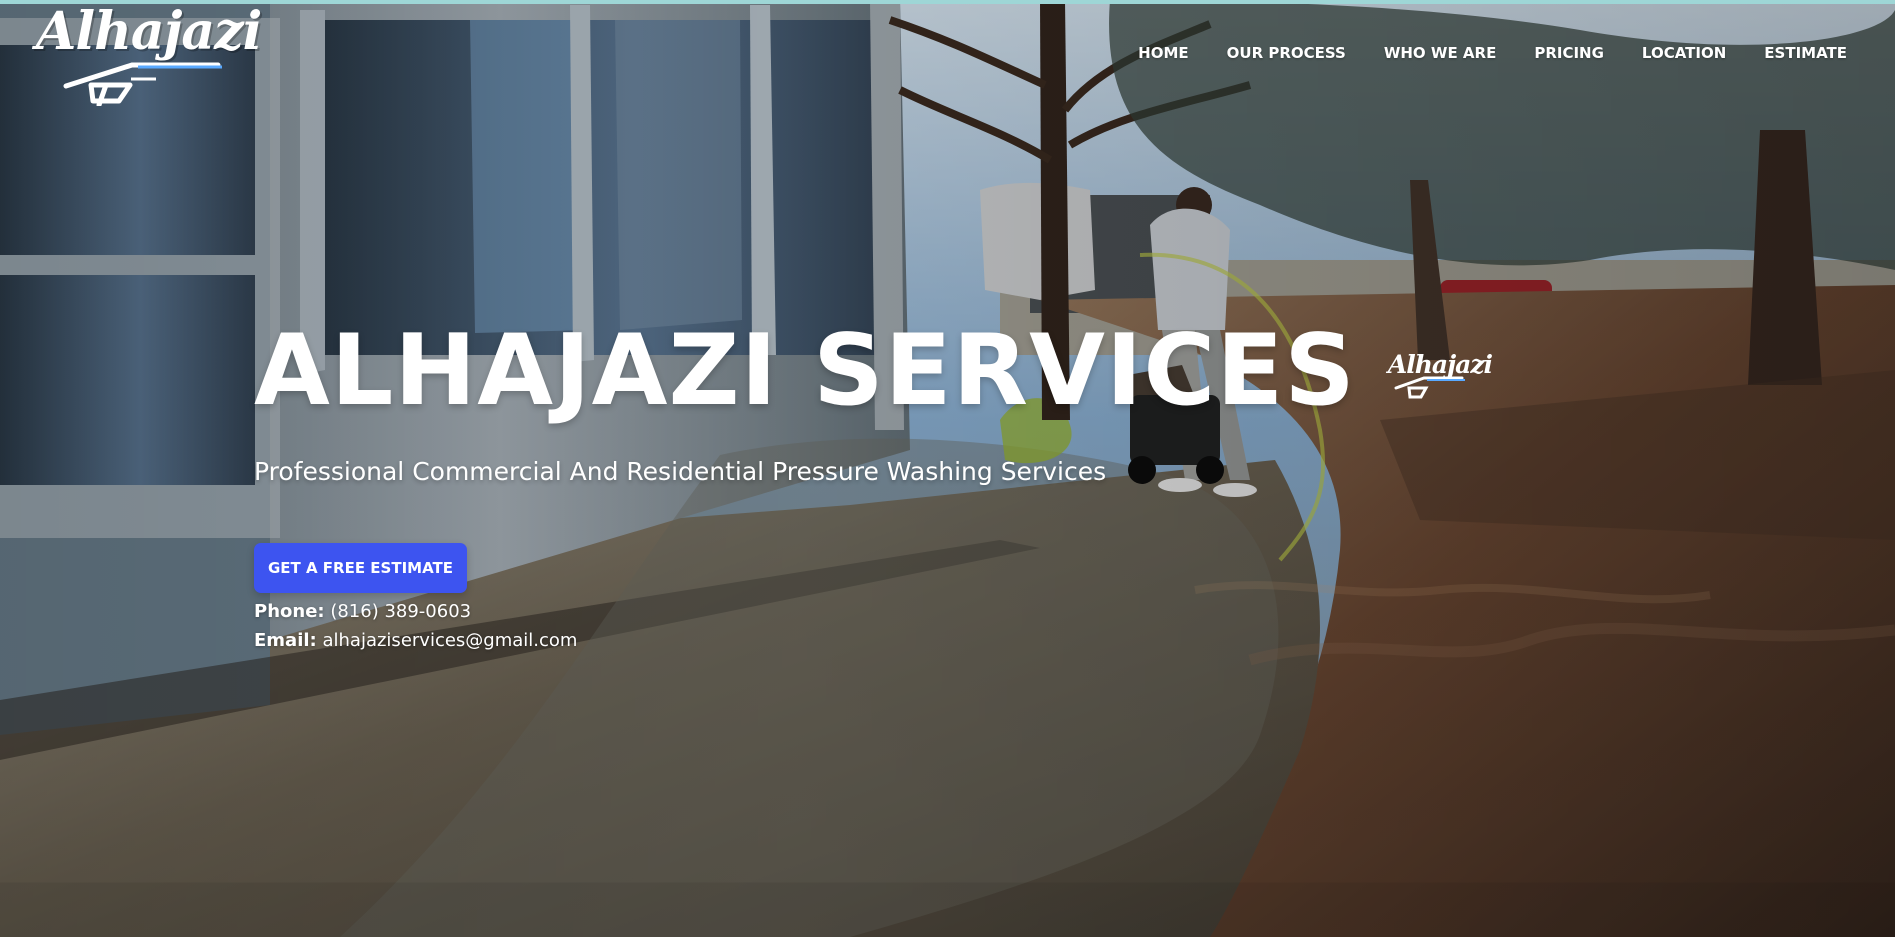 The height and width of the screenshot is (937, 1895). What do you see at coordinates (1286, 53) in the screenshot?
I see `nav-our-process-link: OUR PROCESS` at bounding box center [1286, 53].